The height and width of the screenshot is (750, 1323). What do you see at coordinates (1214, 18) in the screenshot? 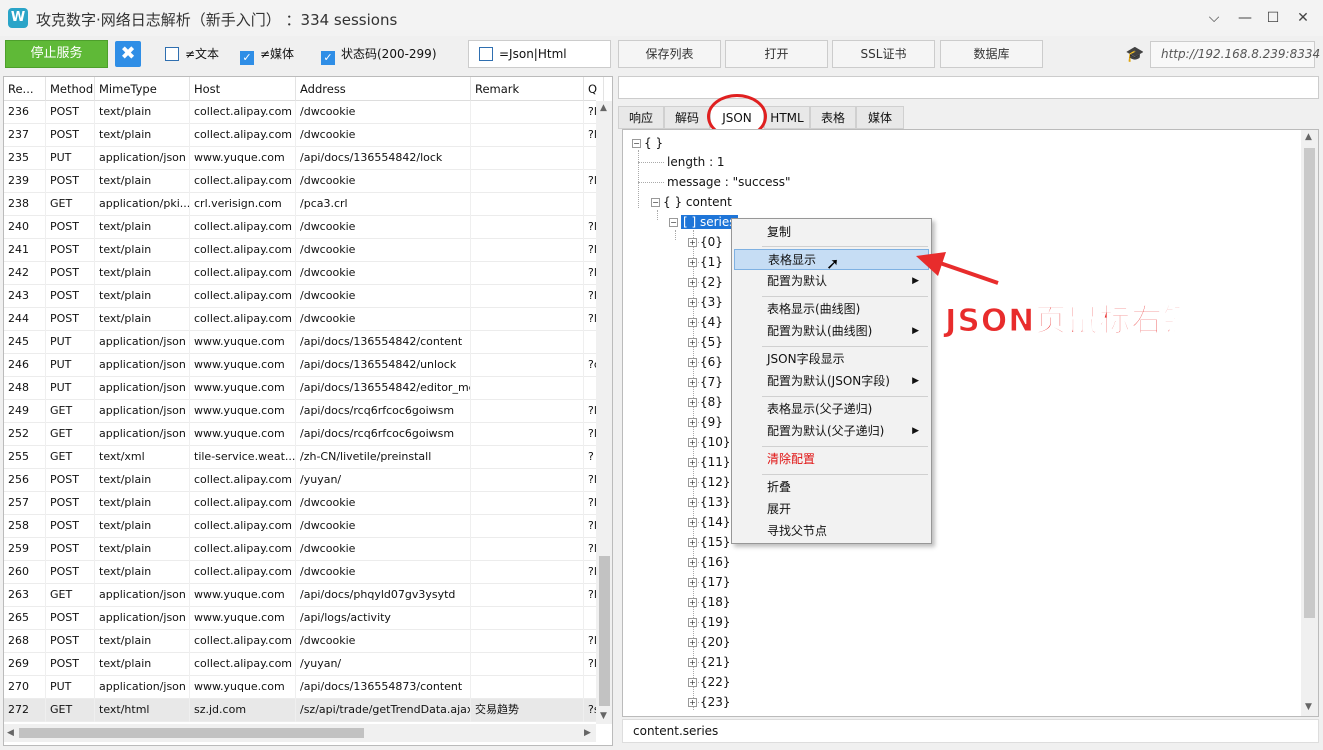
I see `chevron-down-icon: ⌵` at bounding box center [1214, 18].